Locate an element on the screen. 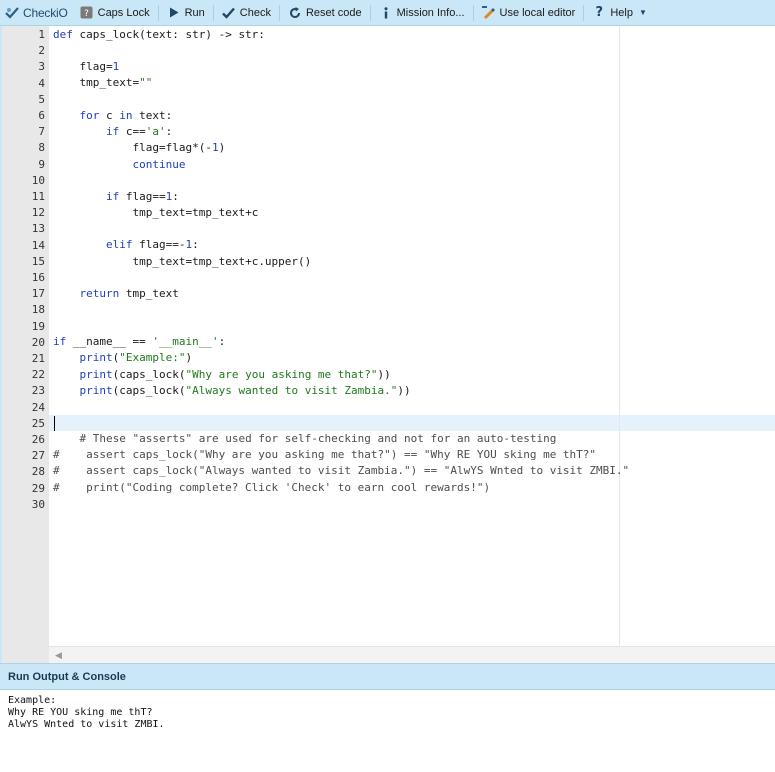  play-icon is located at coordinates (174, 13).